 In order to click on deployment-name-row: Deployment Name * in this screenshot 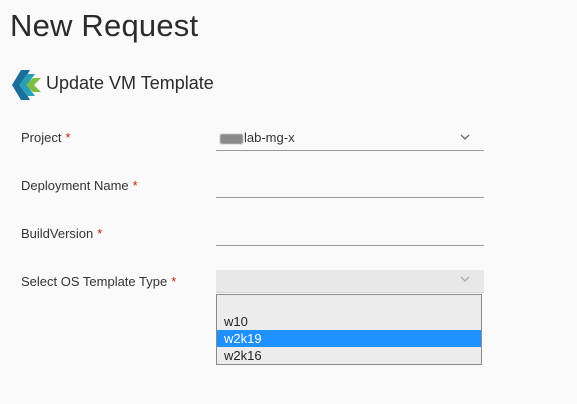, I will do `click(252, 193)`.